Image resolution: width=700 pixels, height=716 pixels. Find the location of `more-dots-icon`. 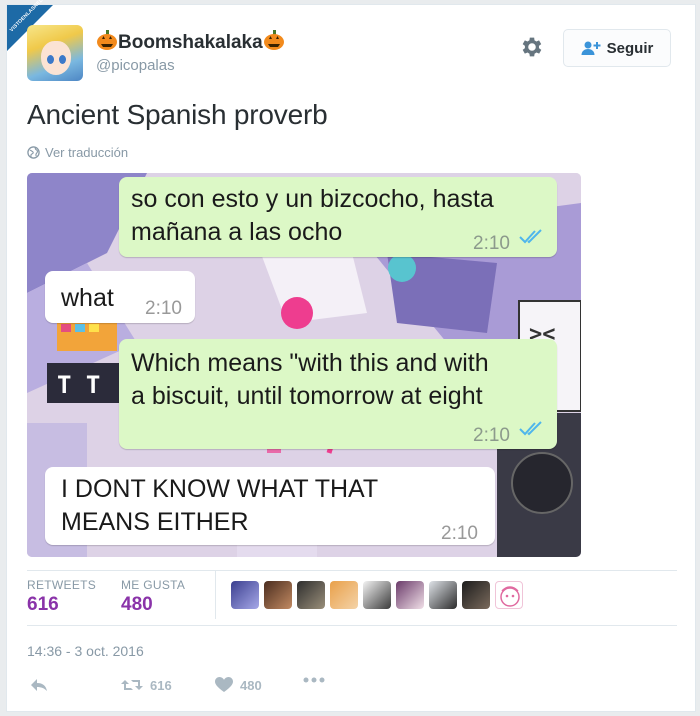

more-dots-icon is located at coordinates (314, 680).